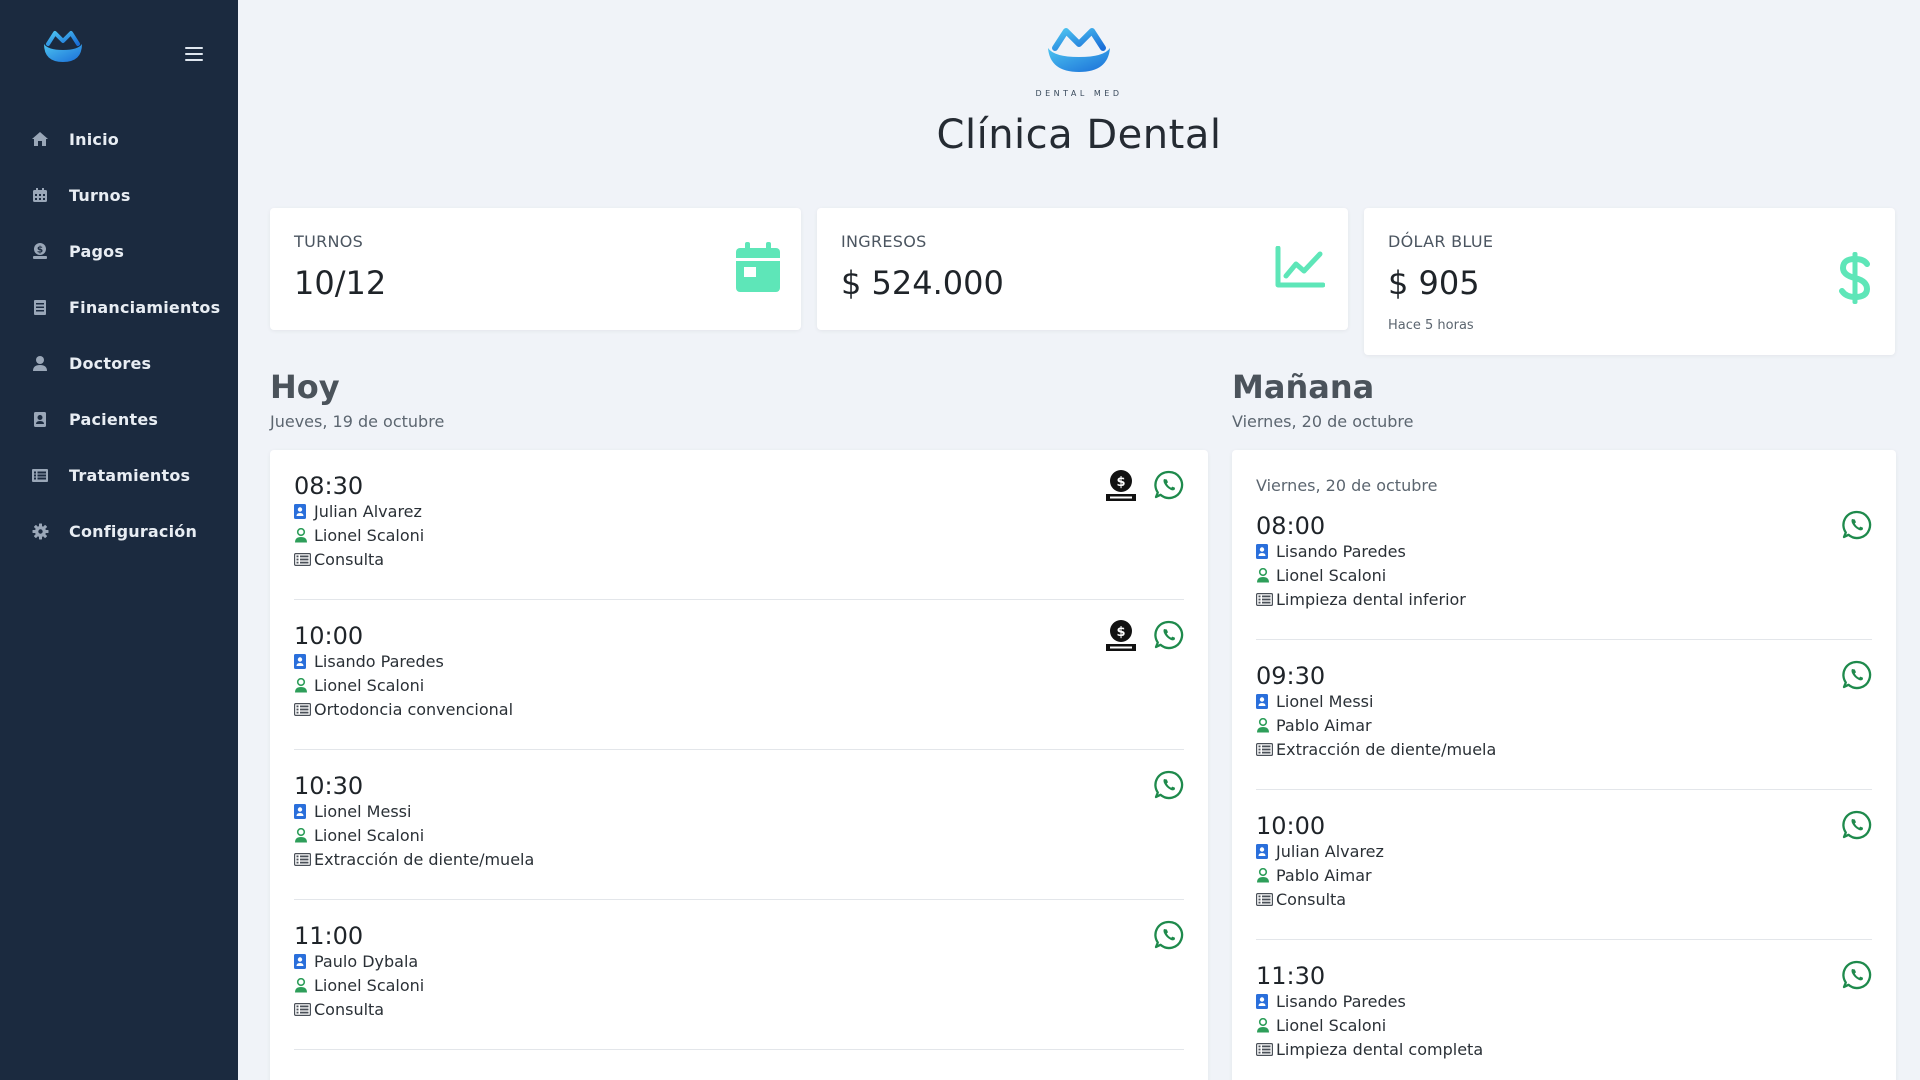 The height and width of the screenshot is (1080, 1920). What do you see at coordinates (1291, 976) in the screenshot?
I see `appointment-time: 11:30` at bounding box center [1291, 976].